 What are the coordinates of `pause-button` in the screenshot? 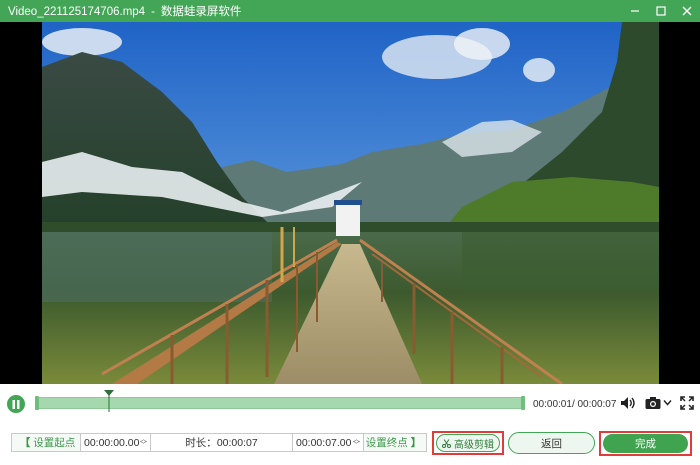 It's located at (16, 404).